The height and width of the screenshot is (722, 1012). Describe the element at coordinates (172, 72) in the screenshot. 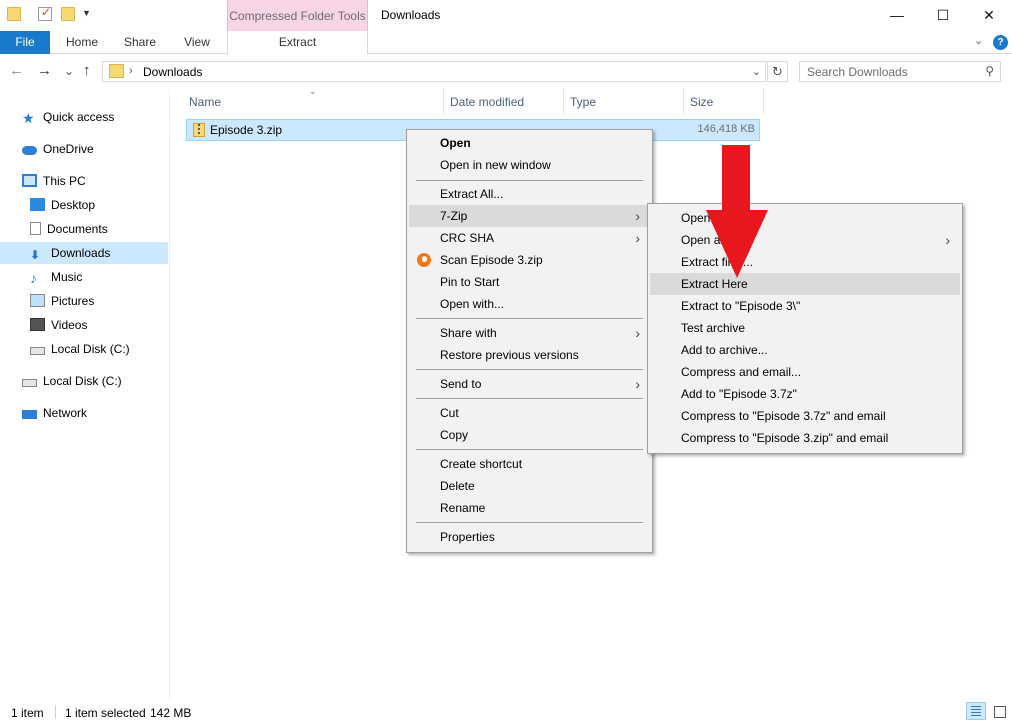

I see `breadcrumb-downloads: Downloads` at that location.